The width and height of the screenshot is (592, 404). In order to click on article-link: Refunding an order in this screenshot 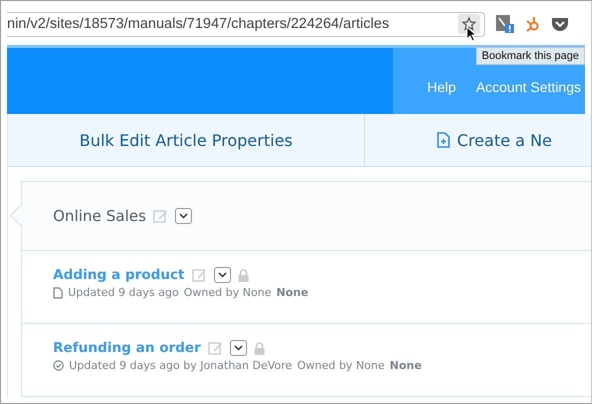, I will do `click(127, 348)`.